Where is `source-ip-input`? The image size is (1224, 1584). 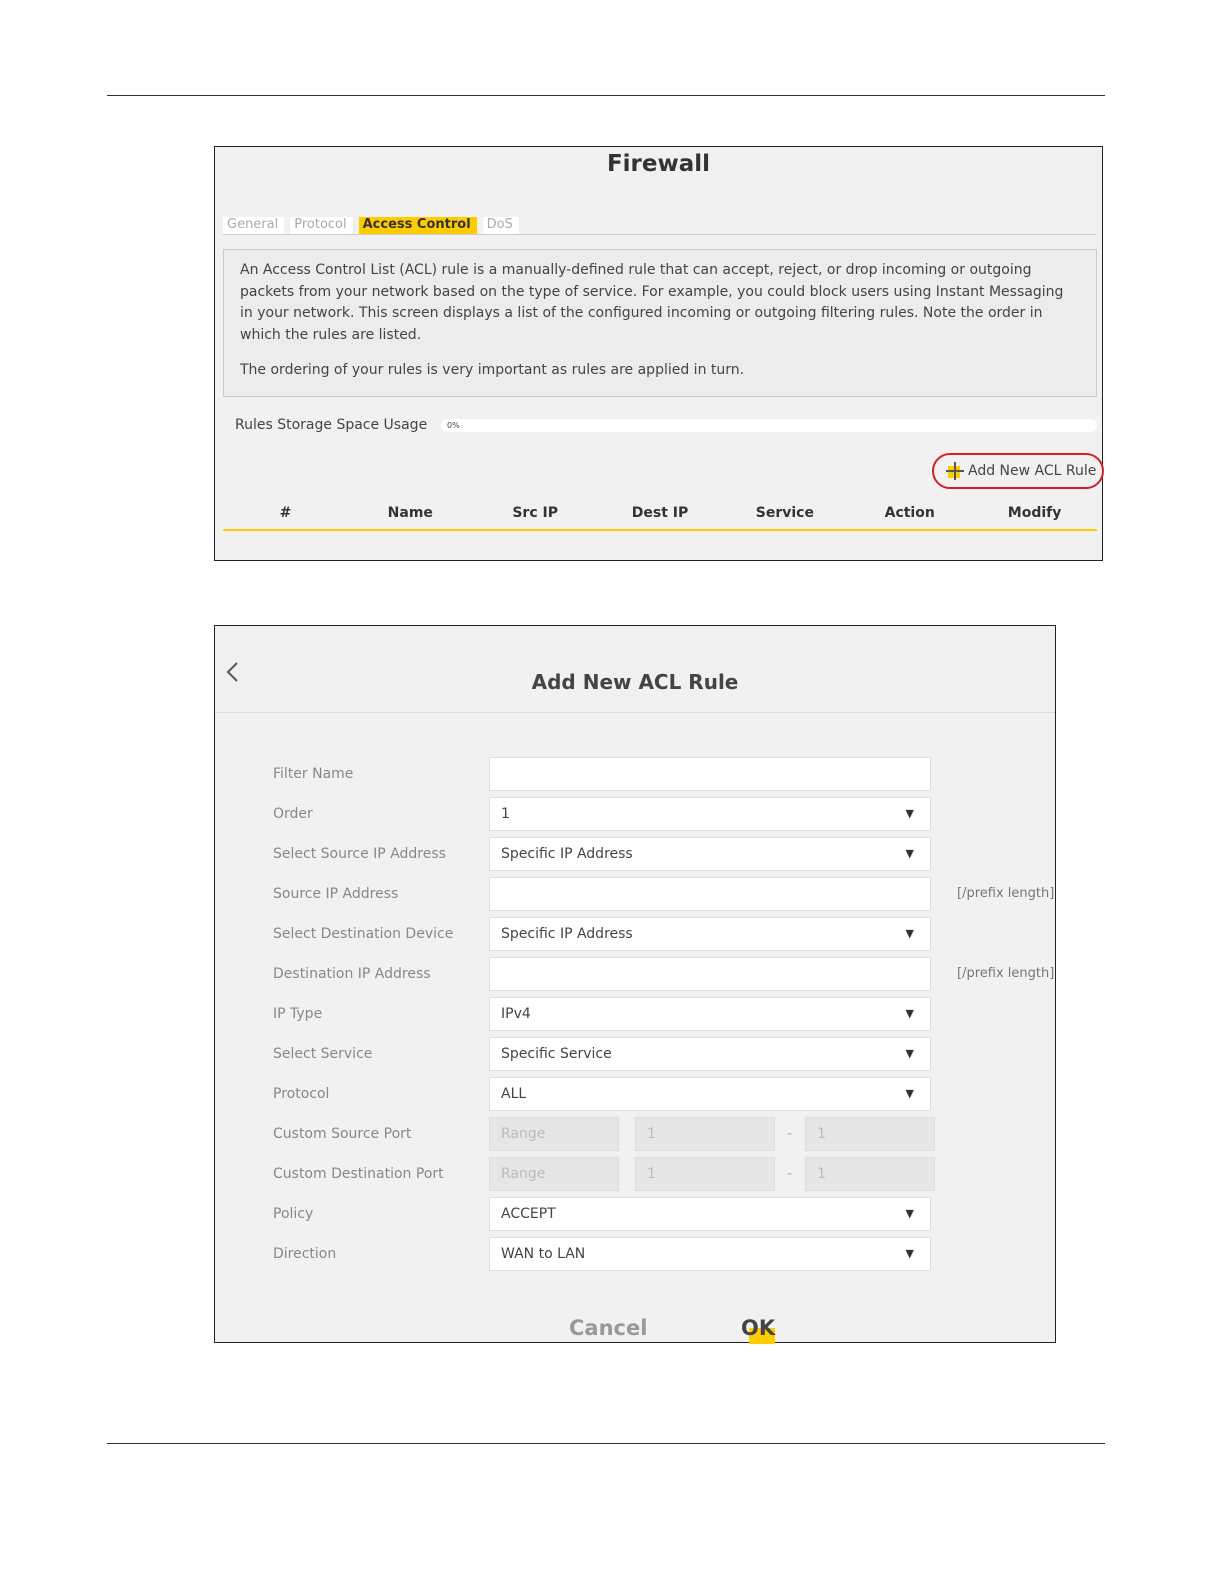
source-ip-input is located at coordinates (710, 894).